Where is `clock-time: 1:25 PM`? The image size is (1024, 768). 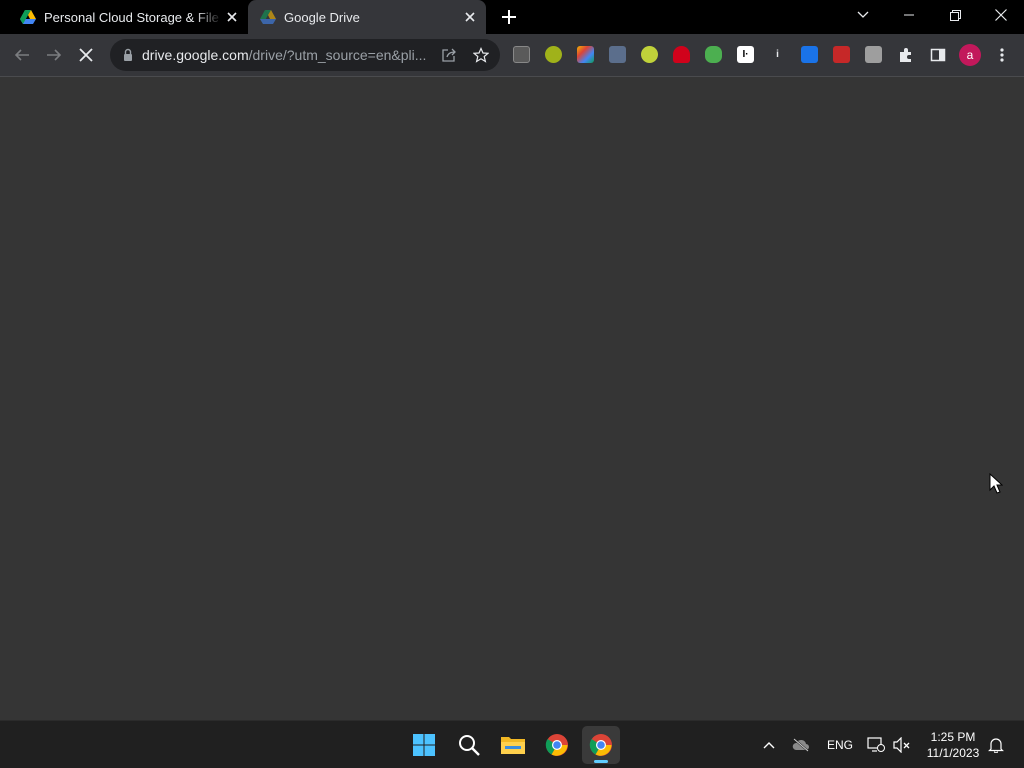
clock-time: 1:25 PM is located at coordinates (953, 737).